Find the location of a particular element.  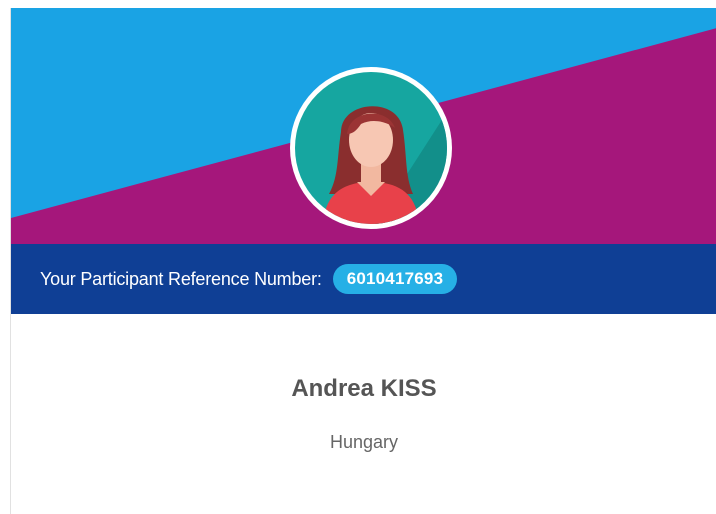

female-user-avatar-icon is located at coordinates (371, 148).